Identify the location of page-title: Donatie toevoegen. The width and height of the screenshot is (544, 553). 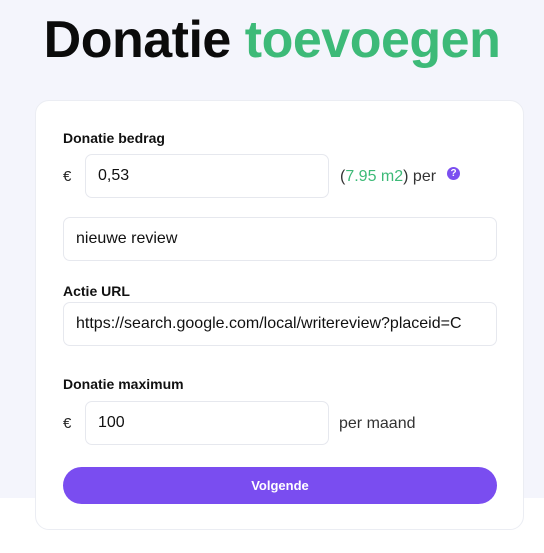
(272, 40).